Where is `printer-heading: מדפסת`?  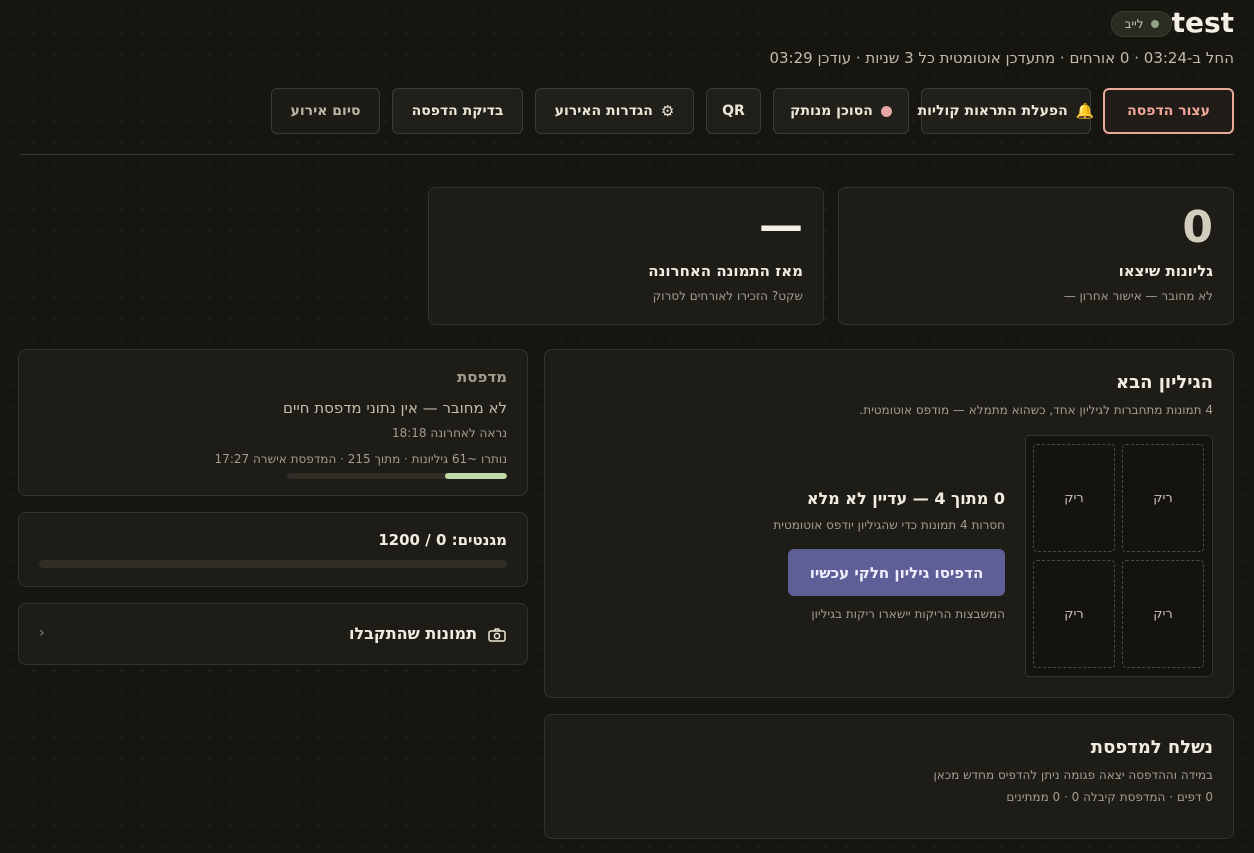
printer-heading: מדפסת is located at coordinates (482, 377).